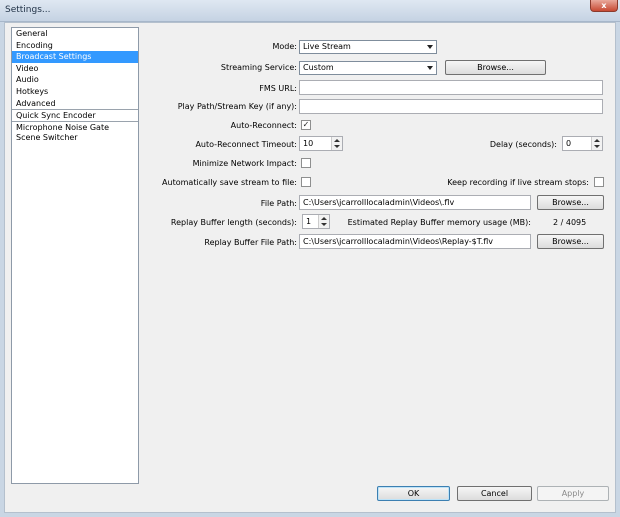 The width and height of the screenshot is (620, 517). What do you see at coordinates (75, 57) in the screenshot?
I see `sidebar-item-broadcast-settings: Broadcast Settings` at bounding box center [75, 57].